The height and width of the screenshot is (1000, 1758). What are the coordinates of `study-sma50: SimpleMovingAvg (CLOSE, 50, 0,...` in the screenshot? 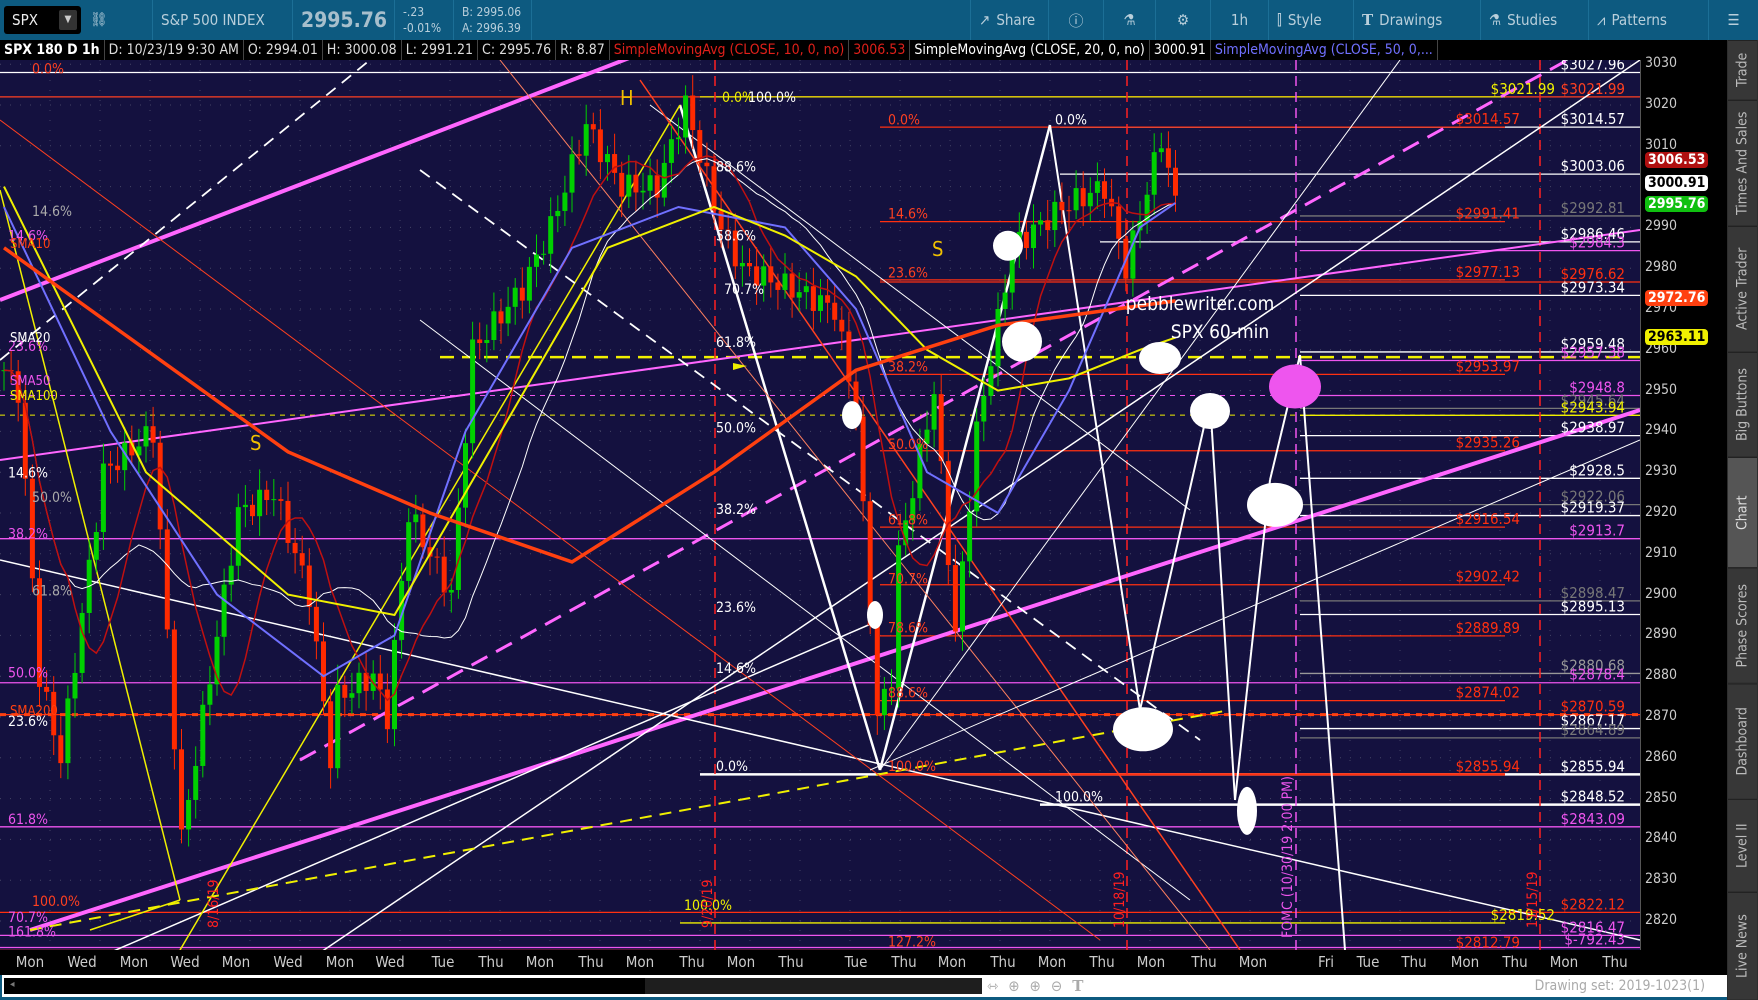 It's located at (1324, 50).